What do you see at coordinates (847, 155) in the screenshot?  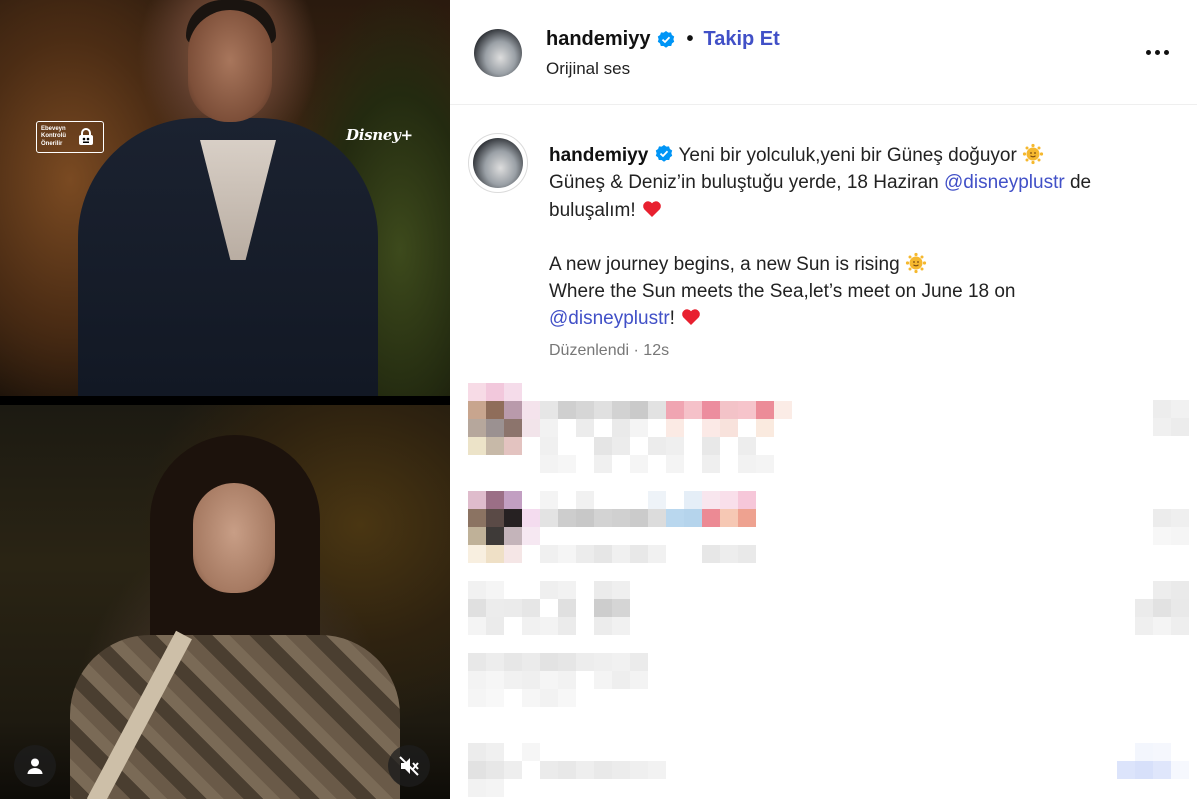 I see `caption-line: Yeni bir yolculuk,yeni bir Güneş doğuyor` at bounding box center [847, 155].